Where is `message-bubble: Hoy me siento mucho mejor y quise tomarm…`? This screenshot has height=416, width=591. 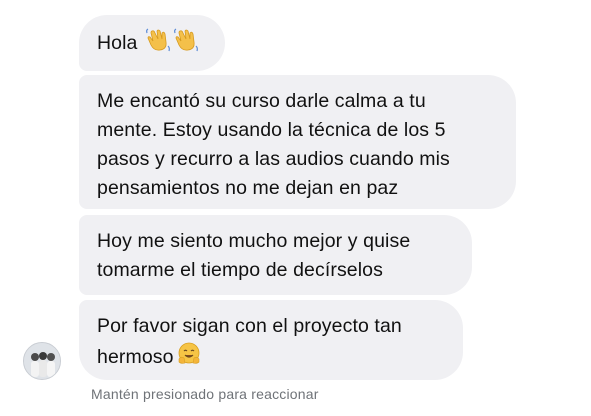 message-bubble: Hoy me siento mucho mejor y quise tomarm… is located at coordinates (275, 255).